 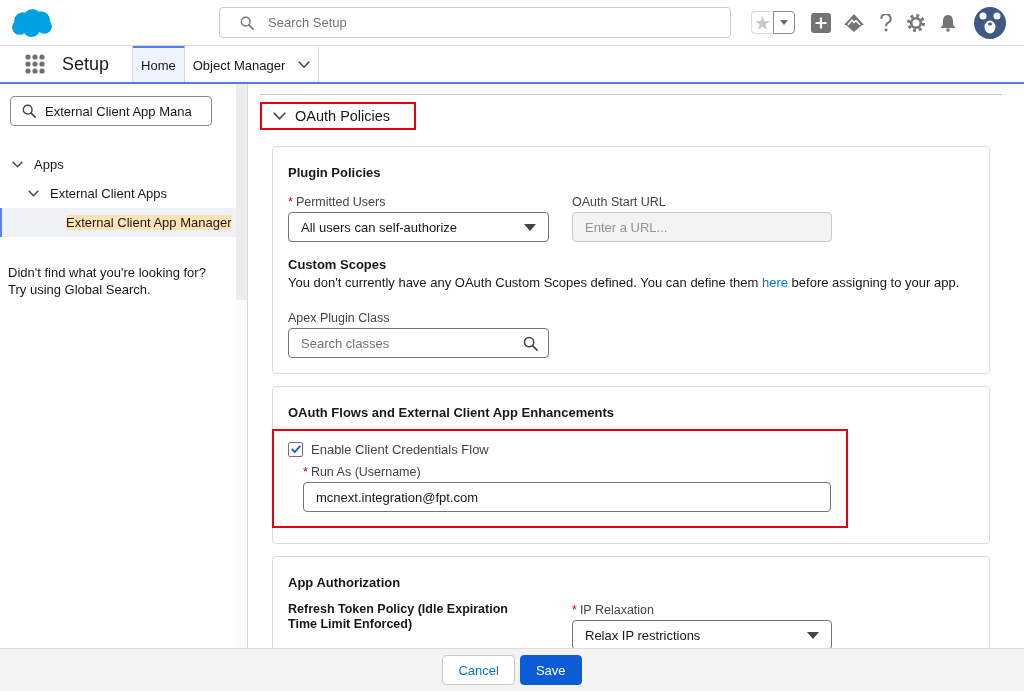 What do you see at coordinates (398, 617) in the screenshot?
I see `field-heading: Refresh Token Policy (Idle Expiration Time Limit Enforced)` at bounding box center [398, 617].